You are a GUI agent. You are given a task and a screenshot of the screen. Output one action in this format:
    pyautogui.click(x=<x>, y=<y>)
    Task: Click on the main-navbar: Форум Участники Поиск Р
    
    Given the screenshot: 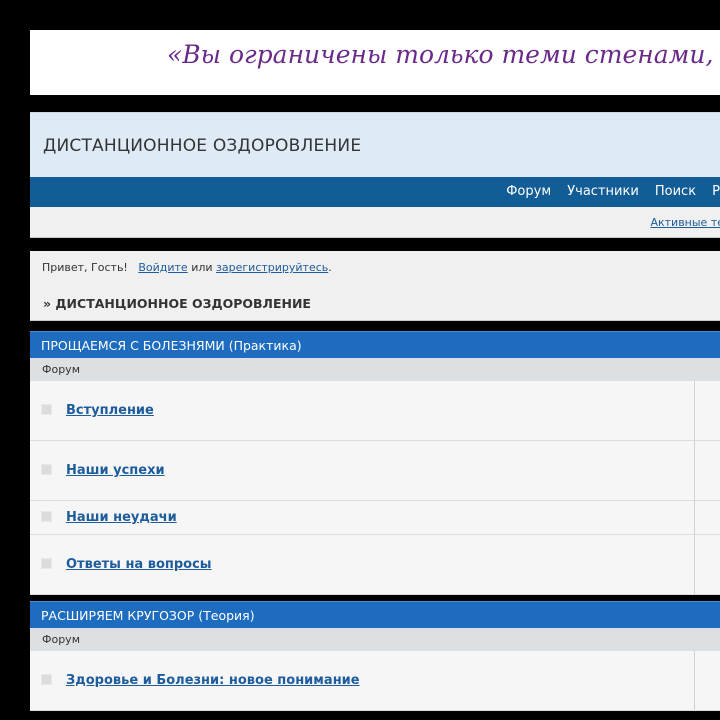 What is the action you would take?
    pyautogui.click(x=375, y=192)
    